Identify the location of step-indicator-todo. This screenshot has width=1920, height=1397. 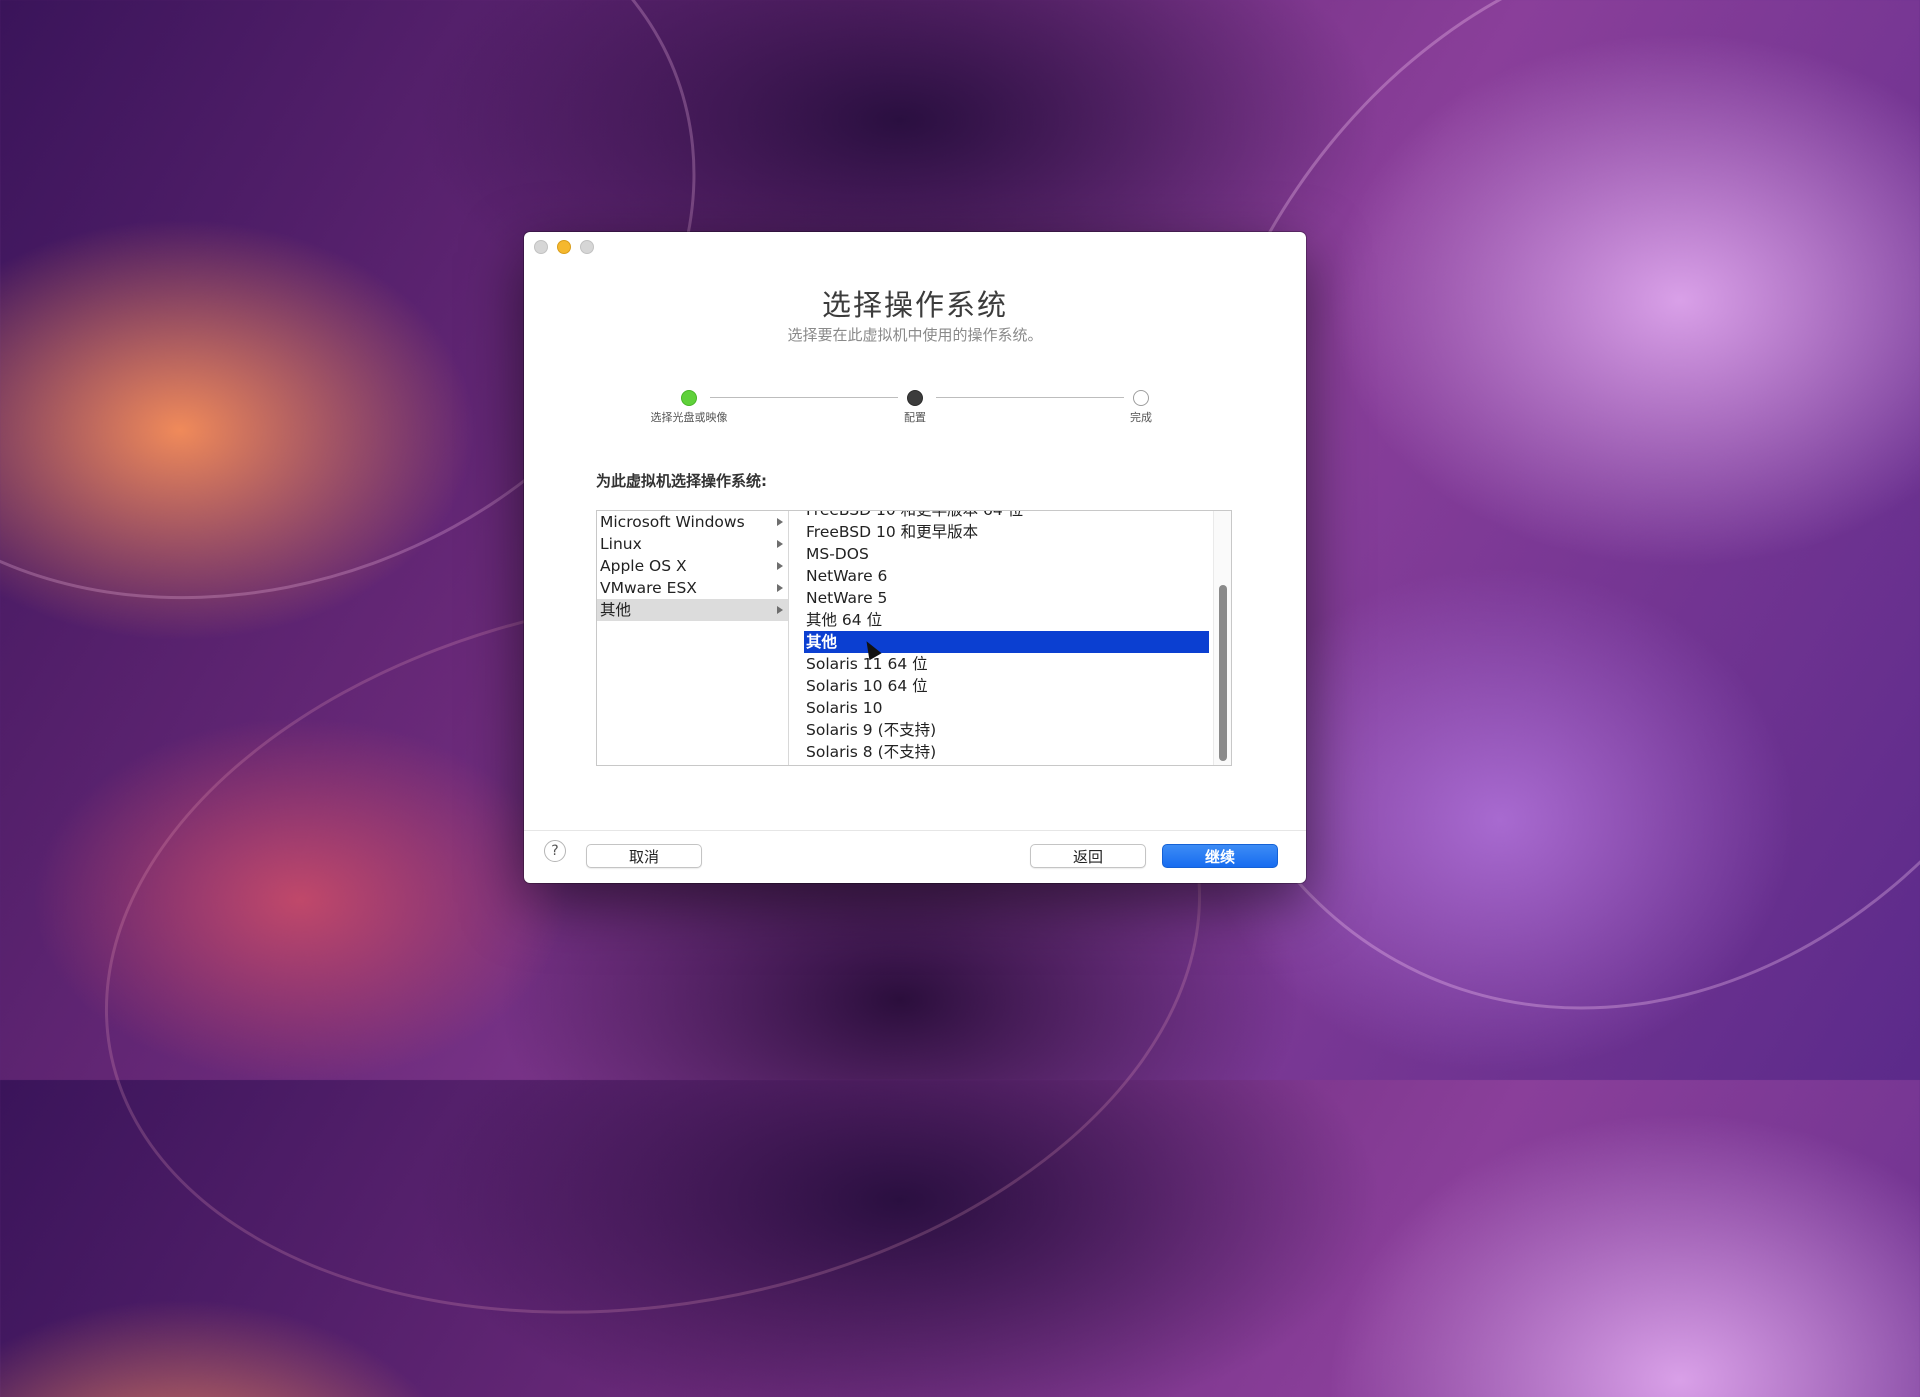
(1141, 398).